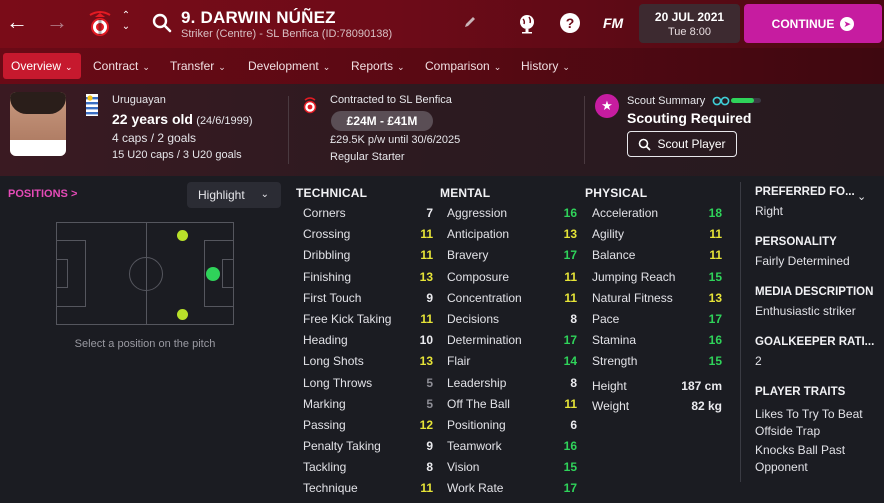 Image resolution: width=884 pixels, height=503 pixels. Describe the element at coordinates (457, 66) in the screenshot. I see `tab-comparison-label: Comparison` at that location.